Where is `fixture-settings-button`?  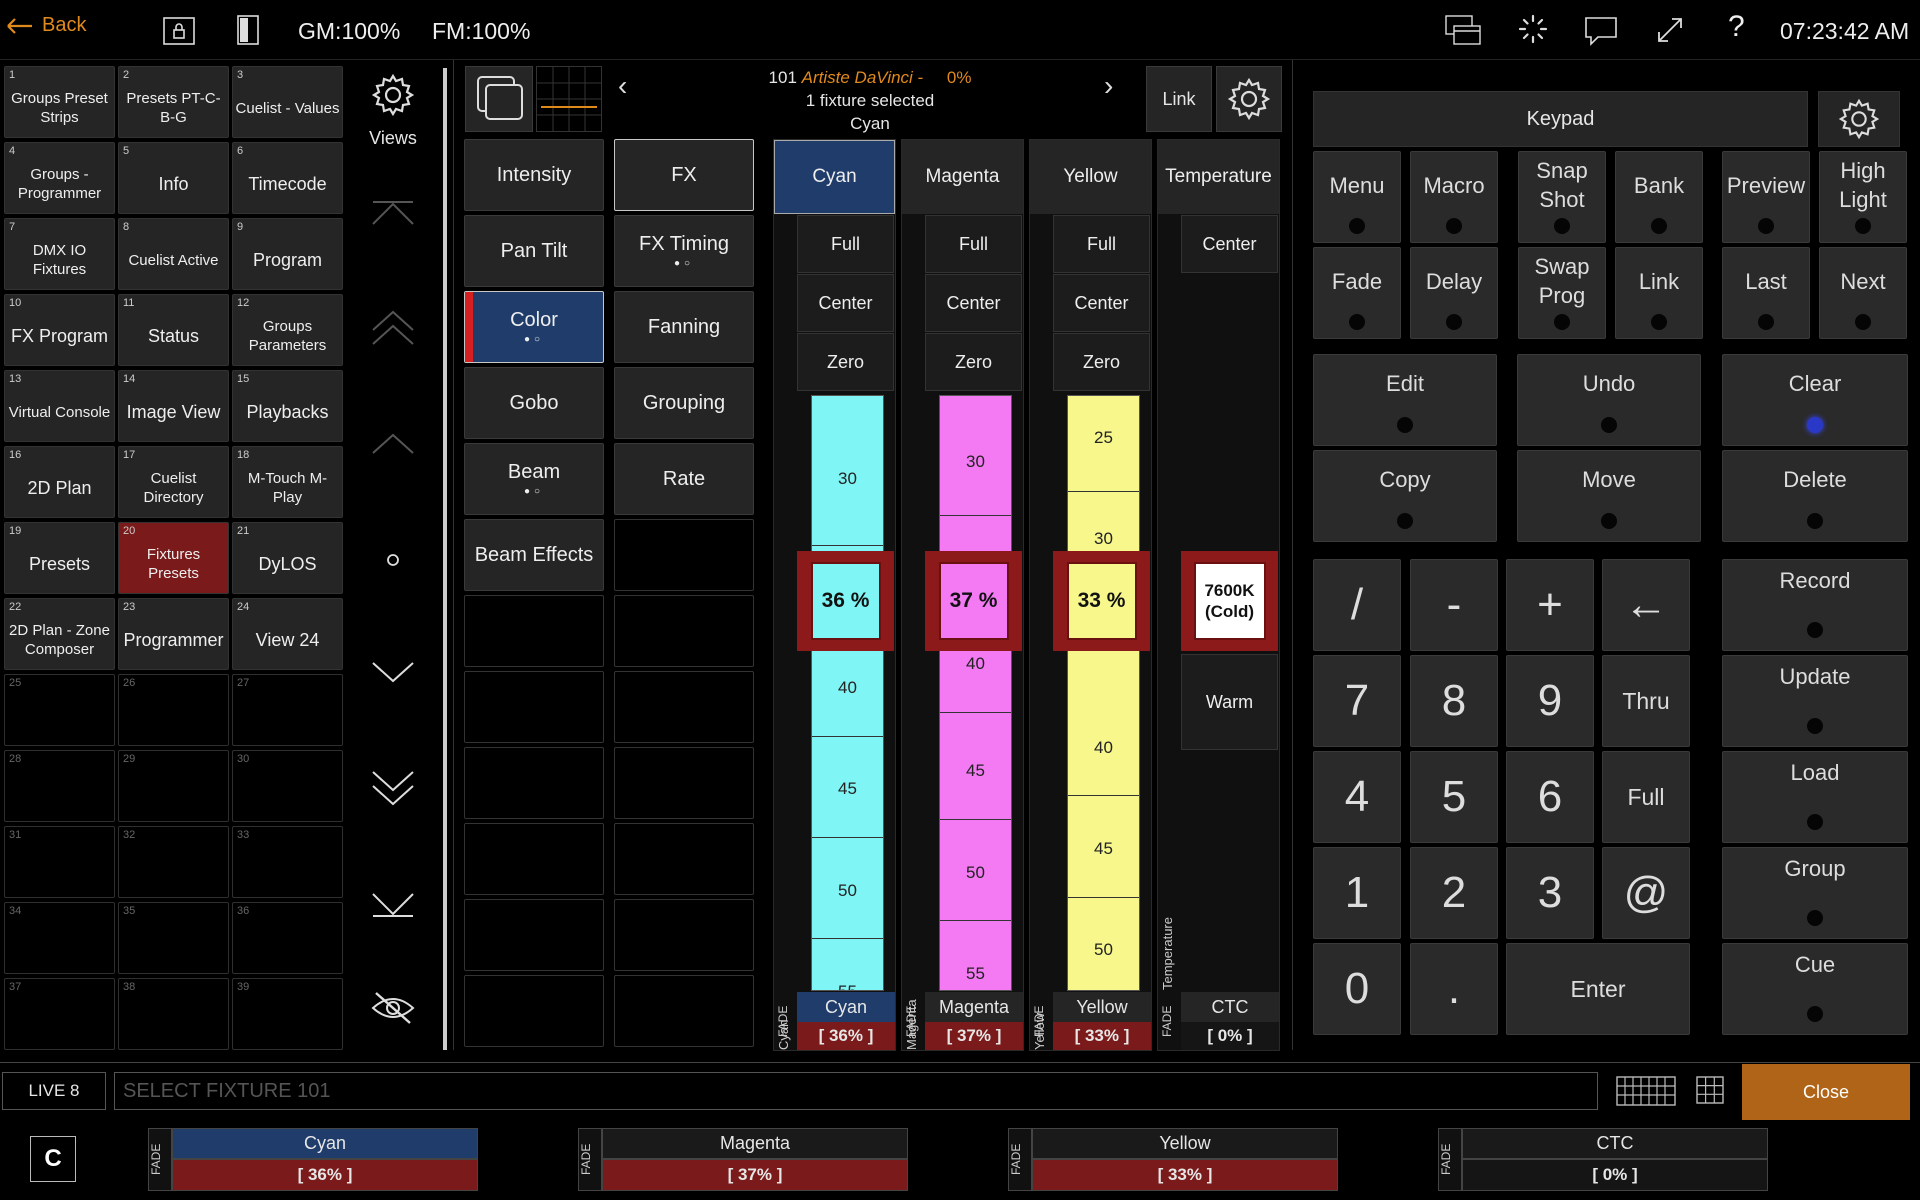 fixture-settings-button is located at coordinates (1249, 99).